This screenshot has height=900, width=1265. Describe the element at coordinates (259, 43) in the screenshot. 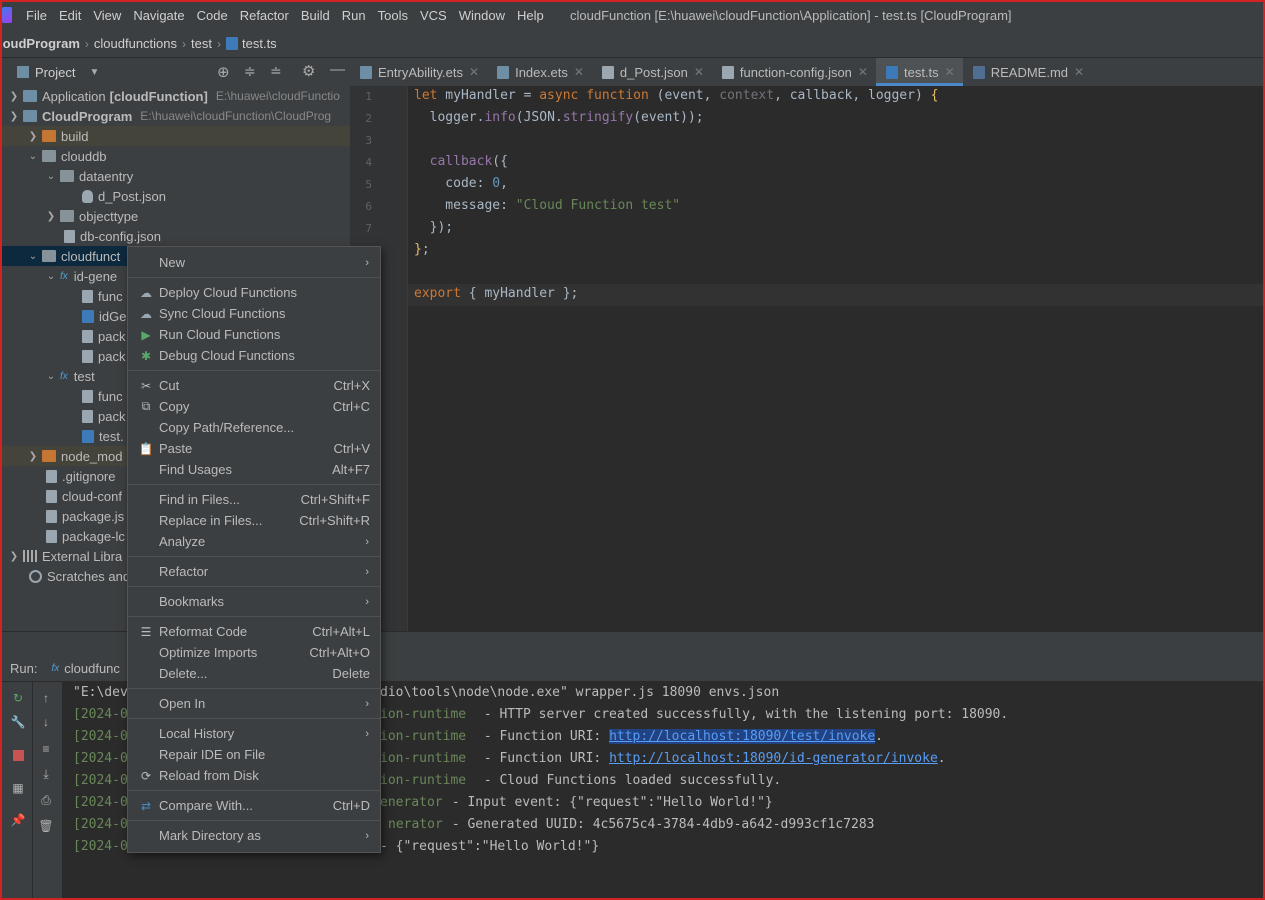

I see `breadcrumb-test-ts: test.ts` at that location.